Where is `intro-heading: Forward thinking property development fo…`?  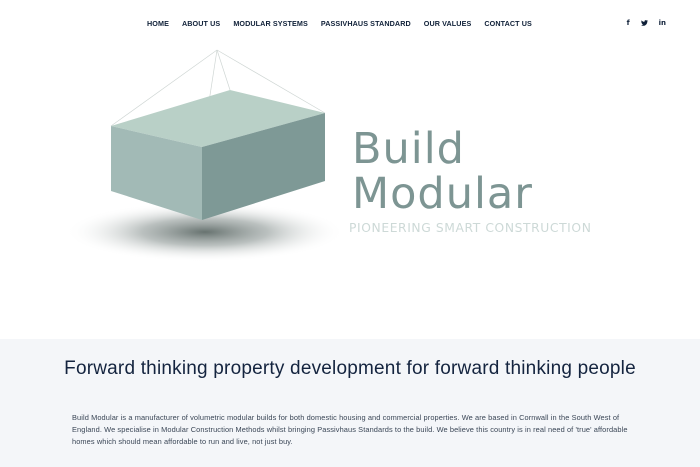 intro-heading: Forward thinking property development fo… is located at coordinates (350, 368).